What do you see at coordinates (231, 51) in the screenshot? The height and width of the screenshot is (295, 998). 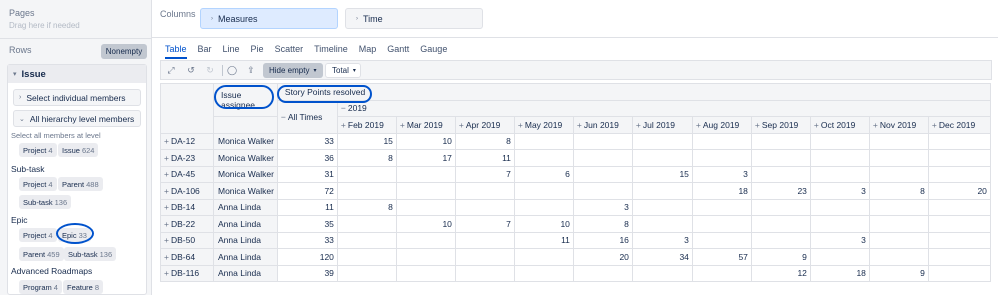 I see `tab-line: Line` at bounding box center [231, 51].